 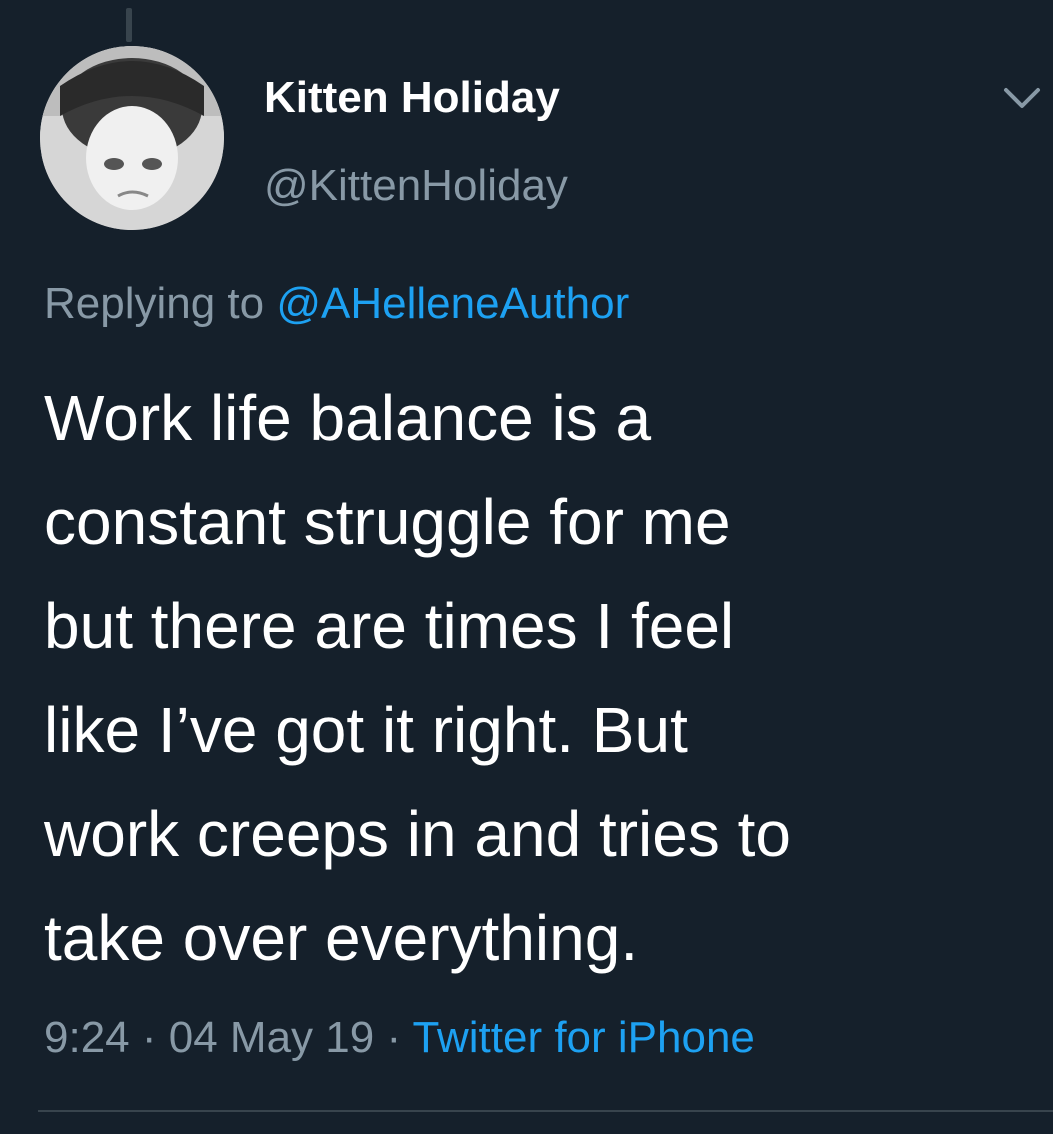 I want to click on chevron-down-icon, so click(x=1022, y=98).